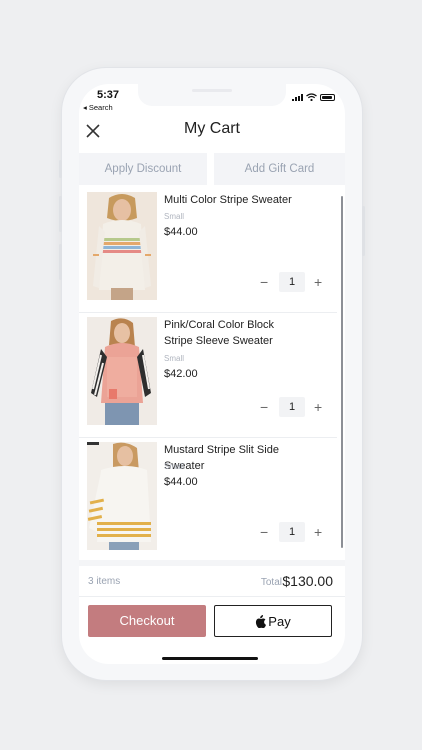 This screenshot has width=422, height=750. What do you see at coordinates (60, 262) in the screenshot?
I see `volume-down-button` at bounding box center [60, 262].